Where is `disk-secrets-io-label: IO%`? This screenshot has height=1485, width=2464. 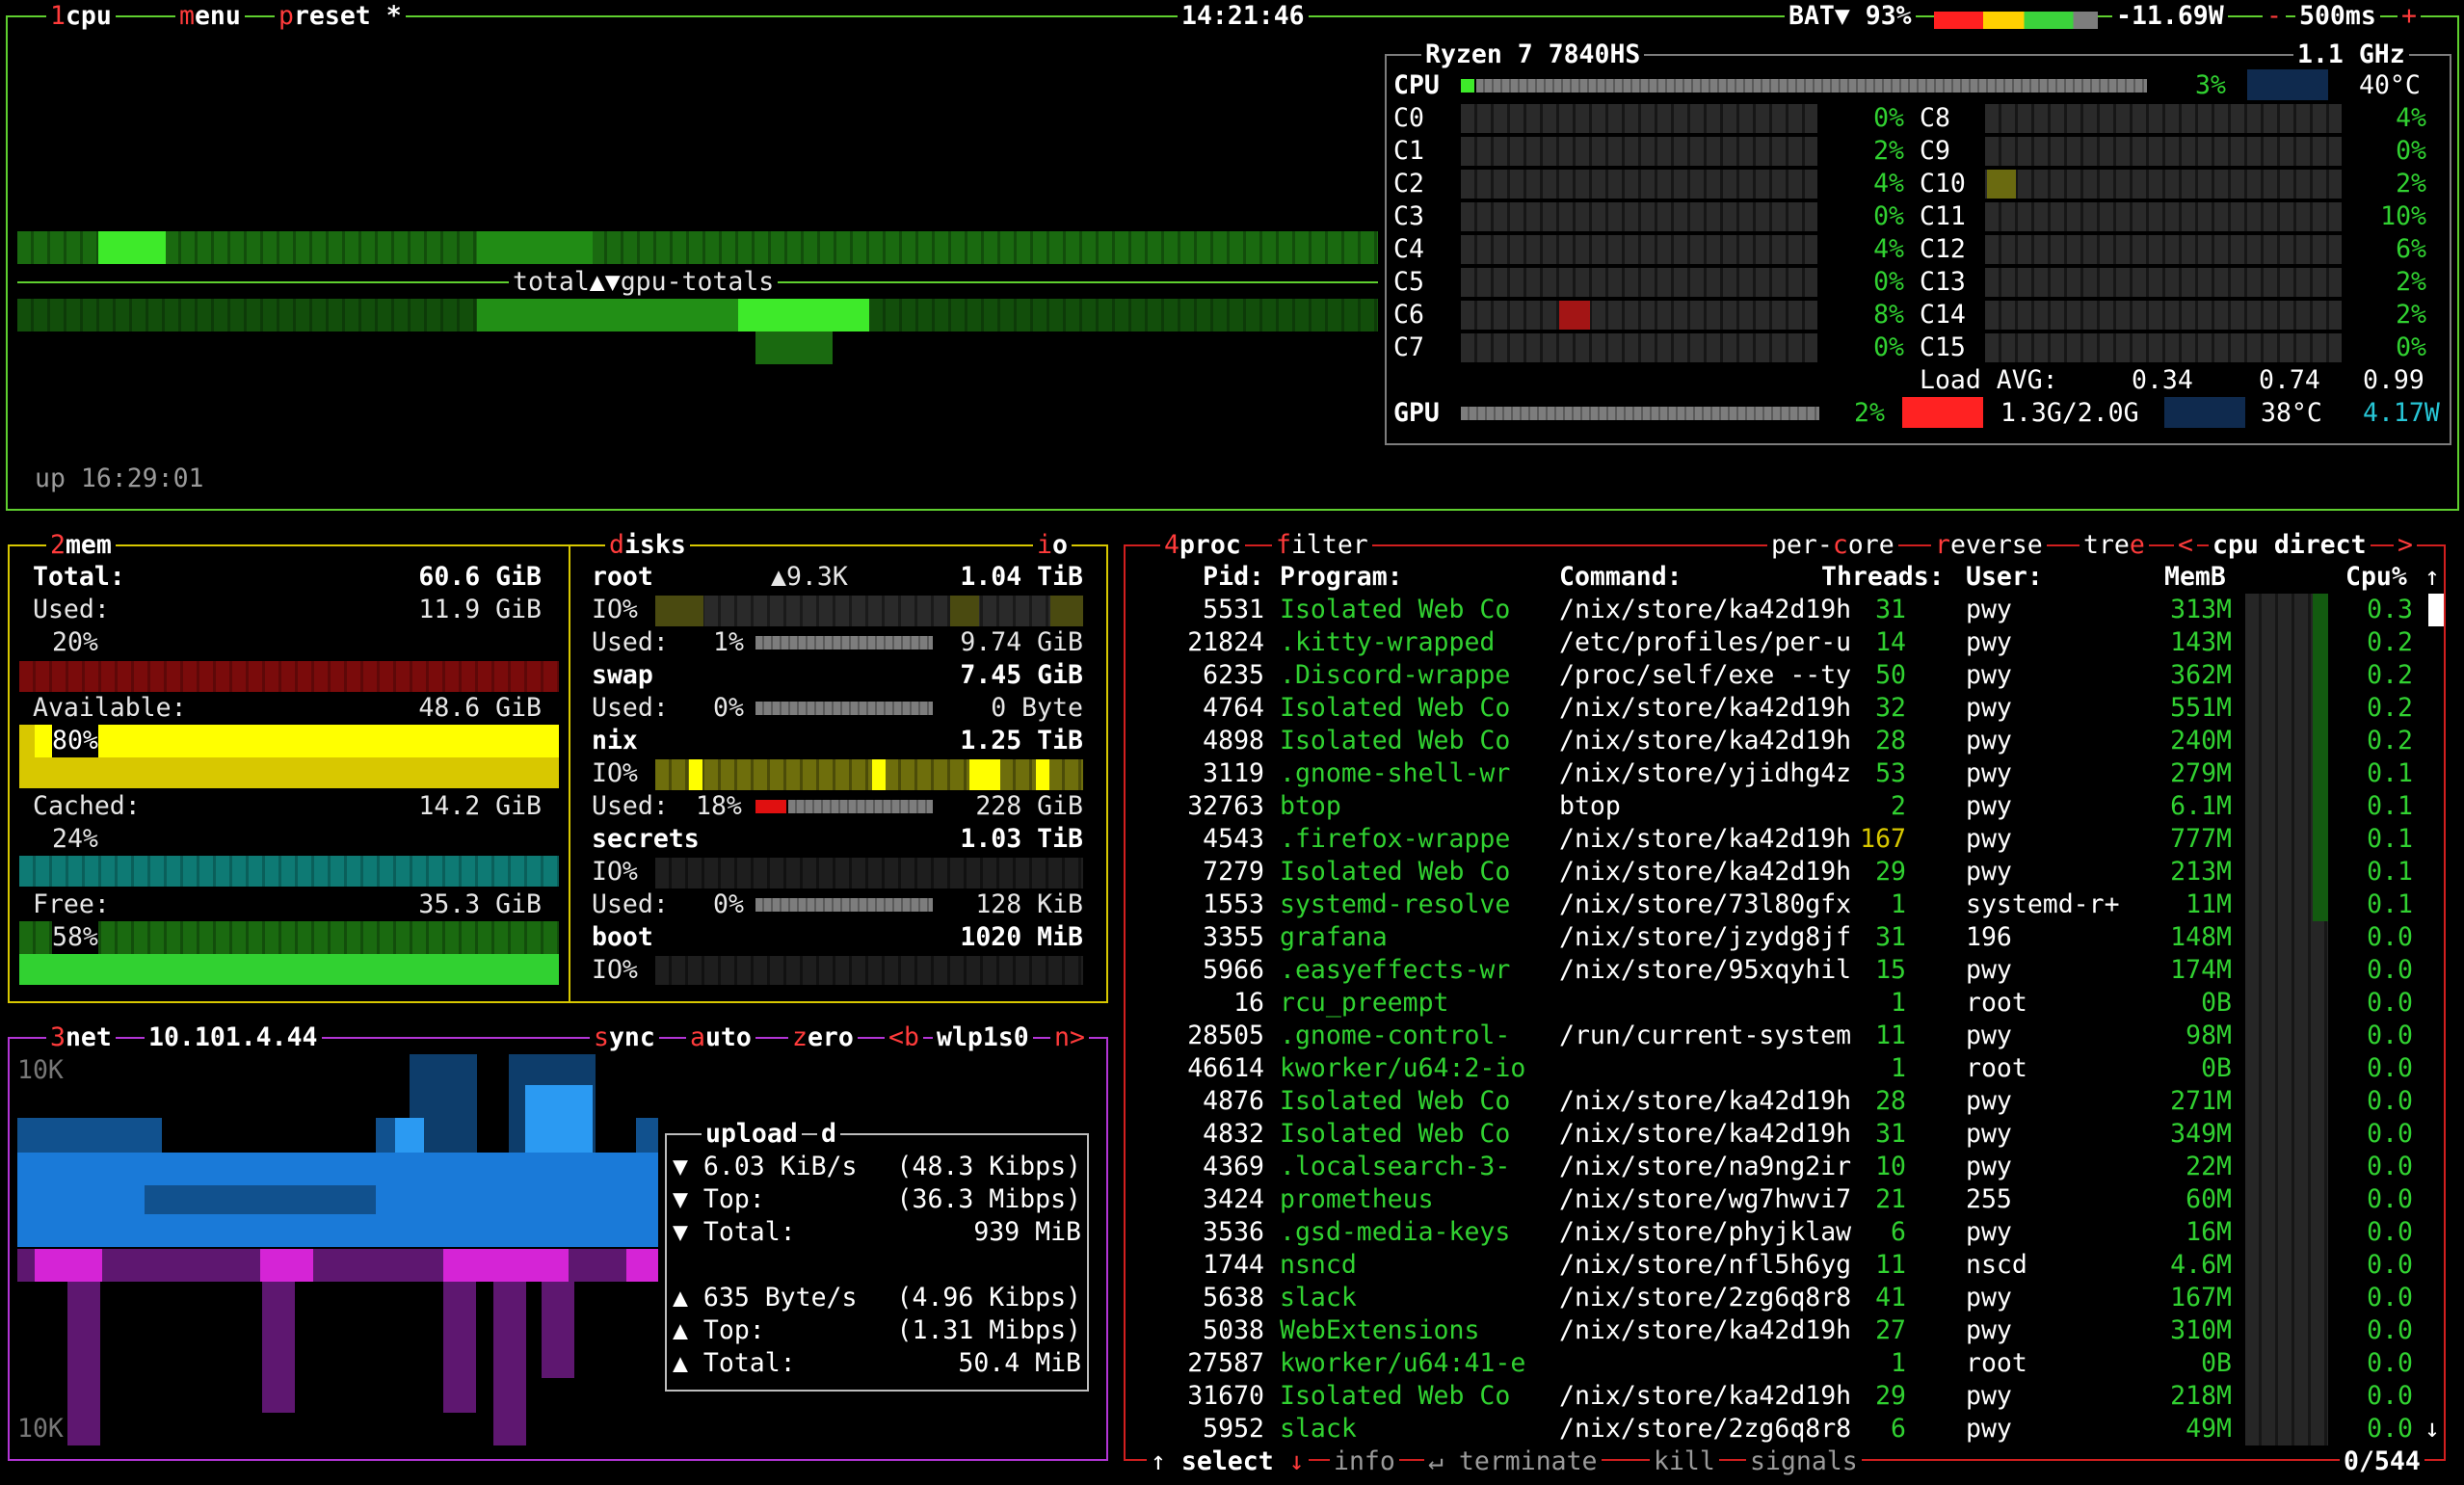
disk-secrets-io-label: IO% is located at coordinates (615, 872).